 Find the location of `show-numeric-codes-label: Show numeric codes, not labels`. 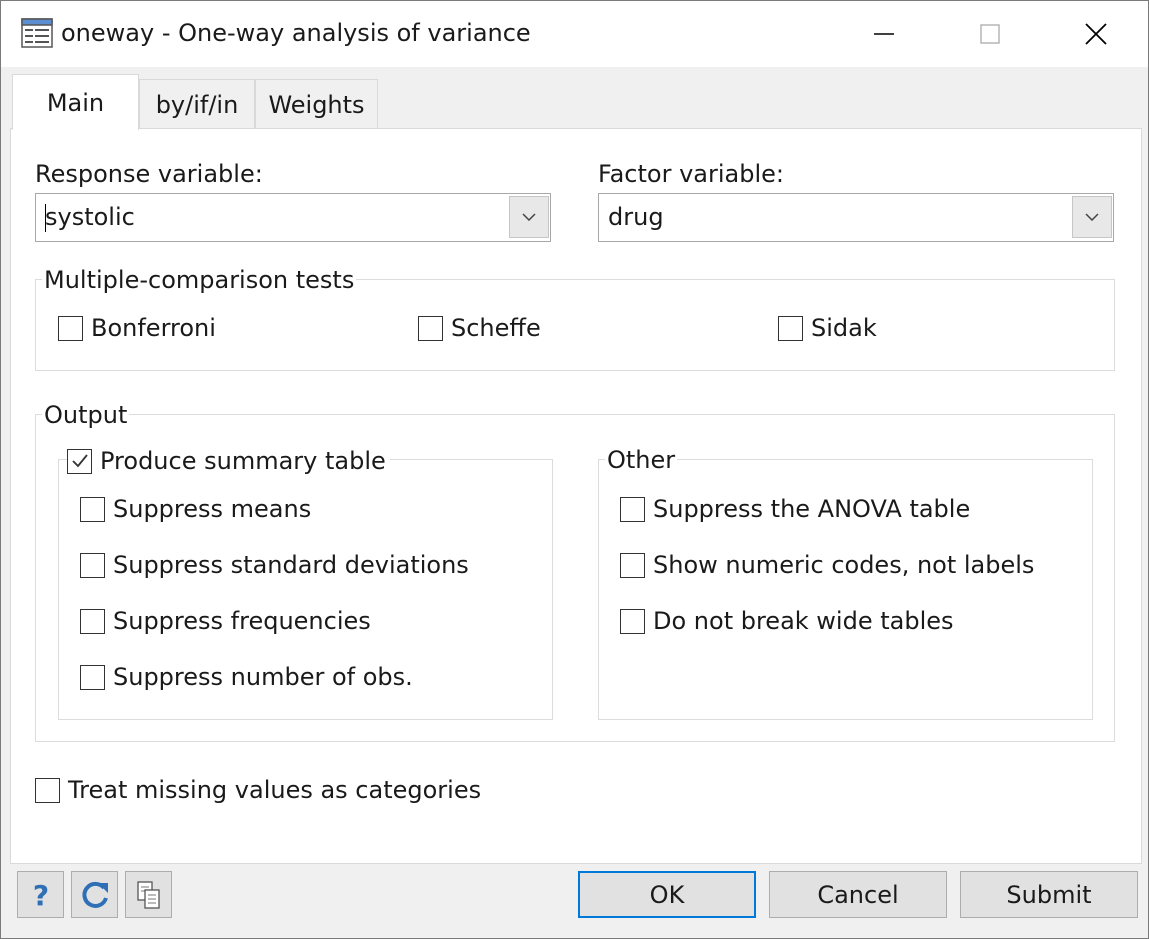

show-numeric-codes-label: Show numeric codes, not labels is located at coordinates (844, 565).